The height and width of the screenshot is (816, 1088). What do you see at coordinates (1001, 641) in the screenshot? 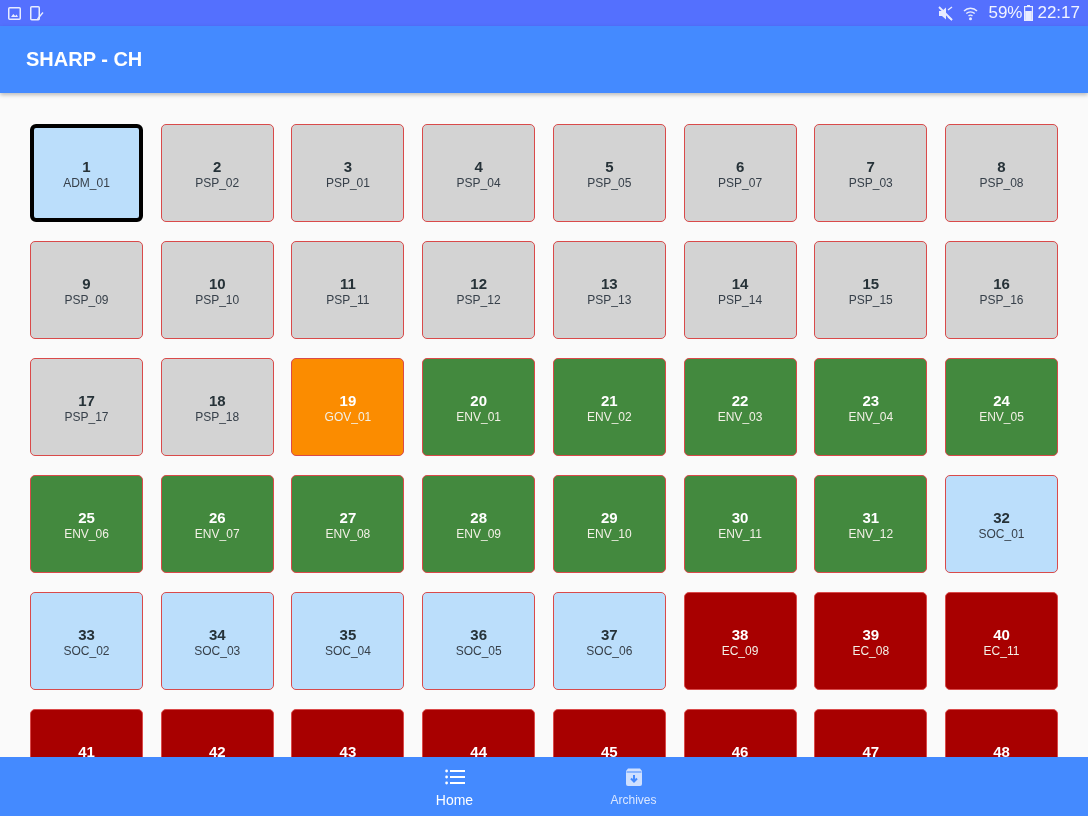
I see `tile-button: 40 EC_11` at bounding box center [1001, 641].